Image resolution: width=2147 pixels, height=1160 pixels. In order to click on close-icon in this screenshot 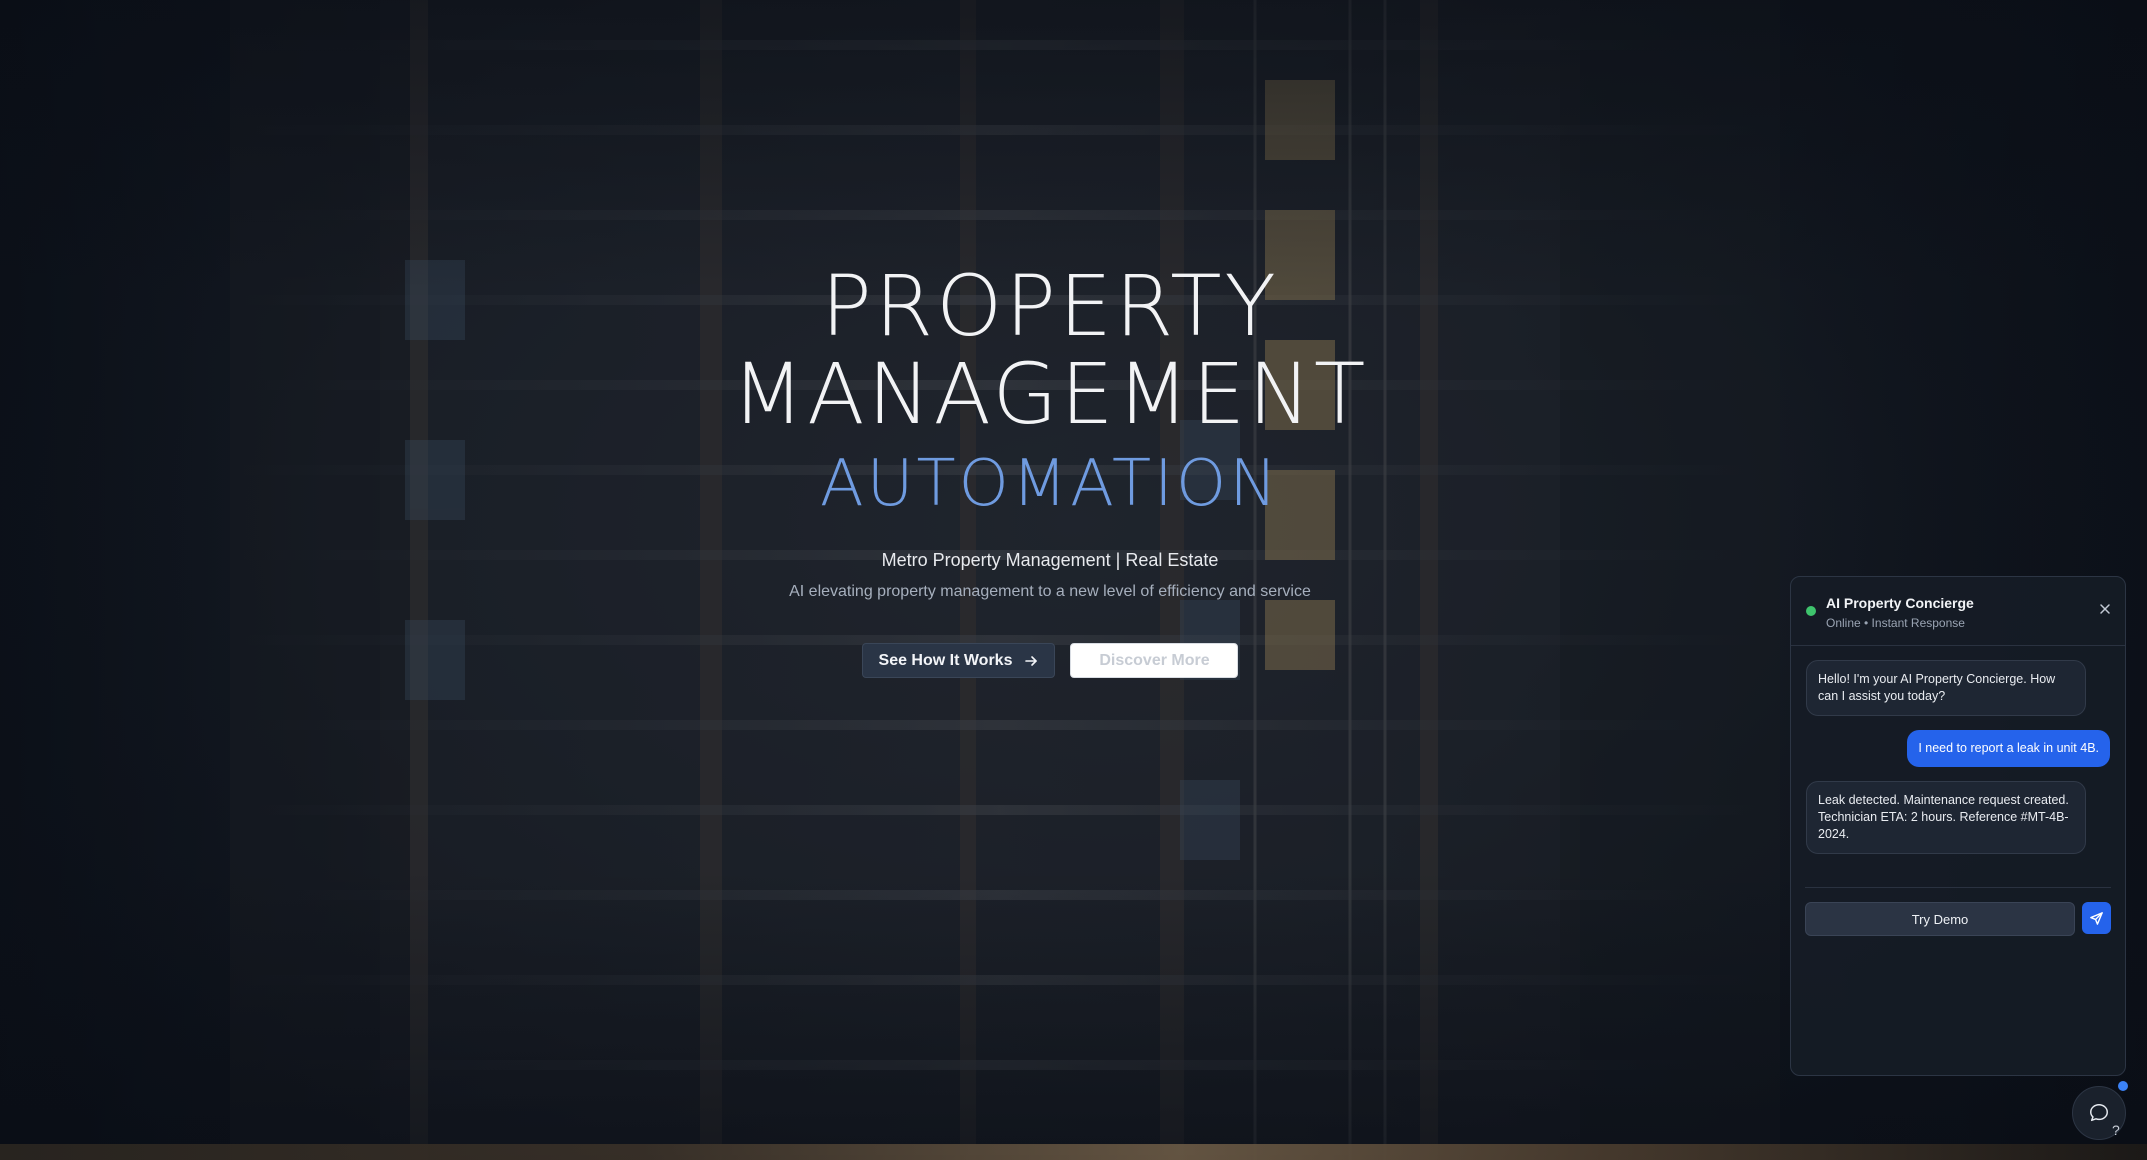, I will do `click(2105, 609)`.